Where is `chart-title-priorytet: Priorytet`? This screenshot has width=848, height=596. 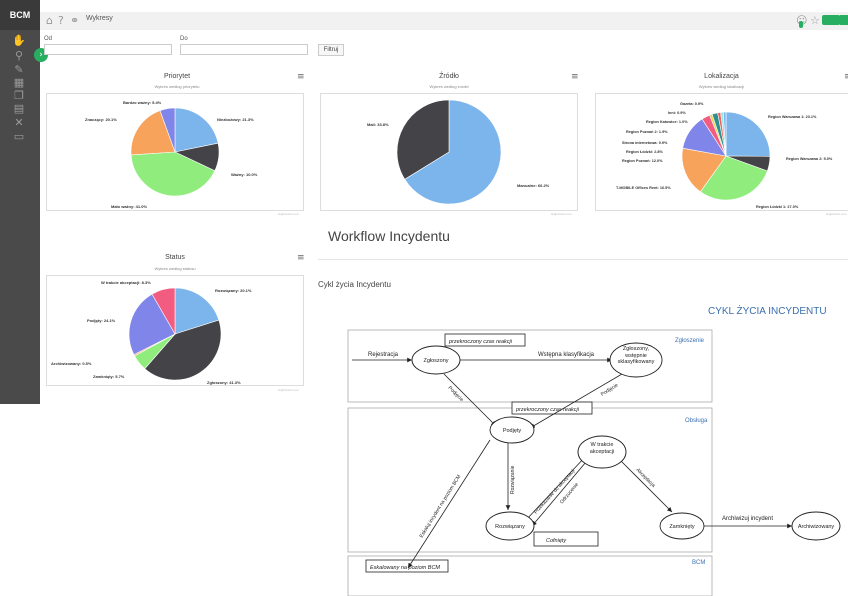
chart-title-priorytet: Priorytet is located at coordinates (177, 76).